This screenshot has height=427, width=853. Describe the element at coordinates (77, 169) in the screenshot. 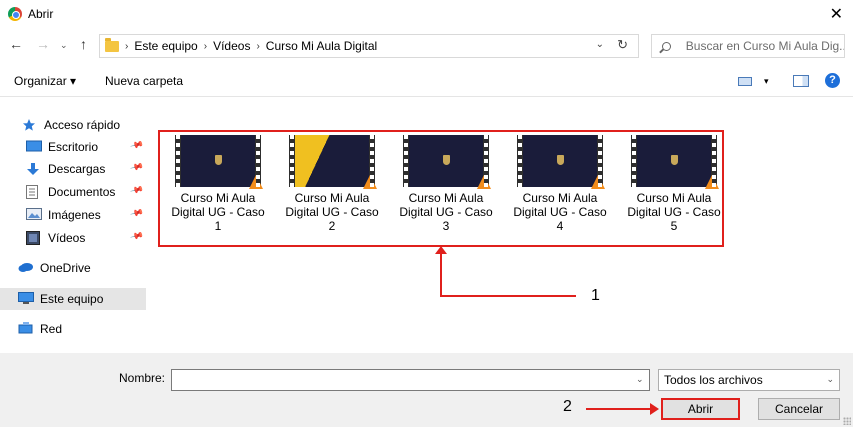

I see `sidebar-item-label: Descargas` at that location.